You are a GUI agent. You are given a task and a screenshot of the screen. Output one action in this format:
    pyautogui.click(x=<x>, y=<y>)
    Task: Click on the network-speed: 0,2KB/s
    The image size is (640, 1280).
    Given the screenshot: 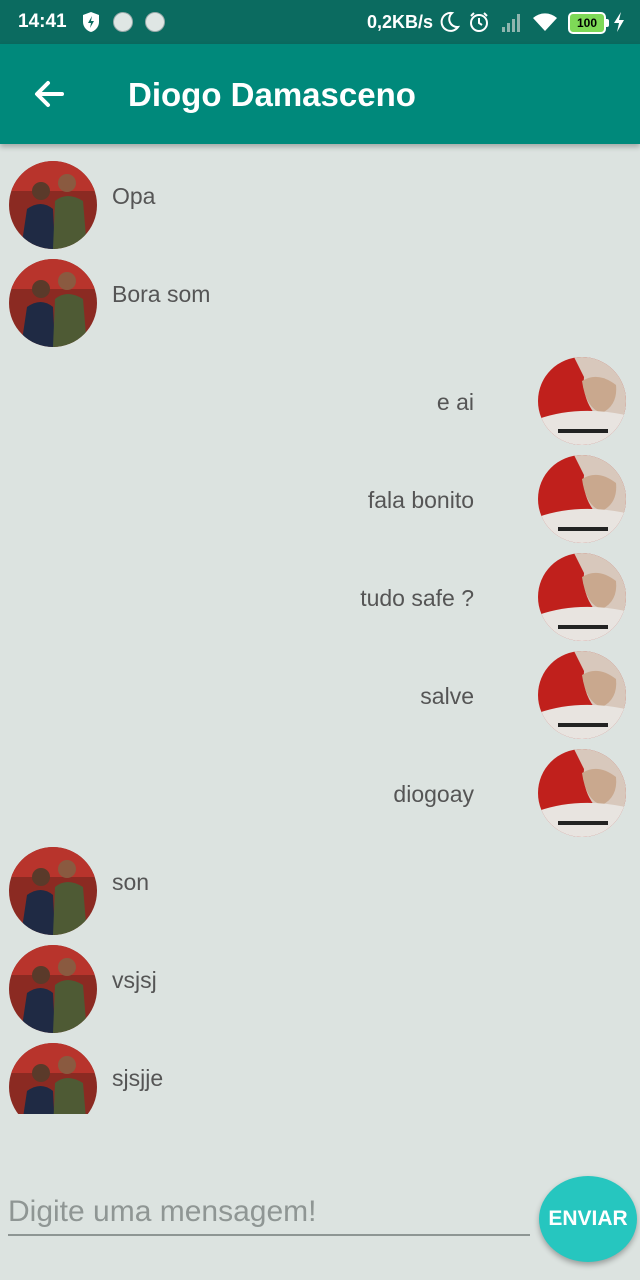 What is the action you would take?
    pyautogui.click(x=400, y=22)
    